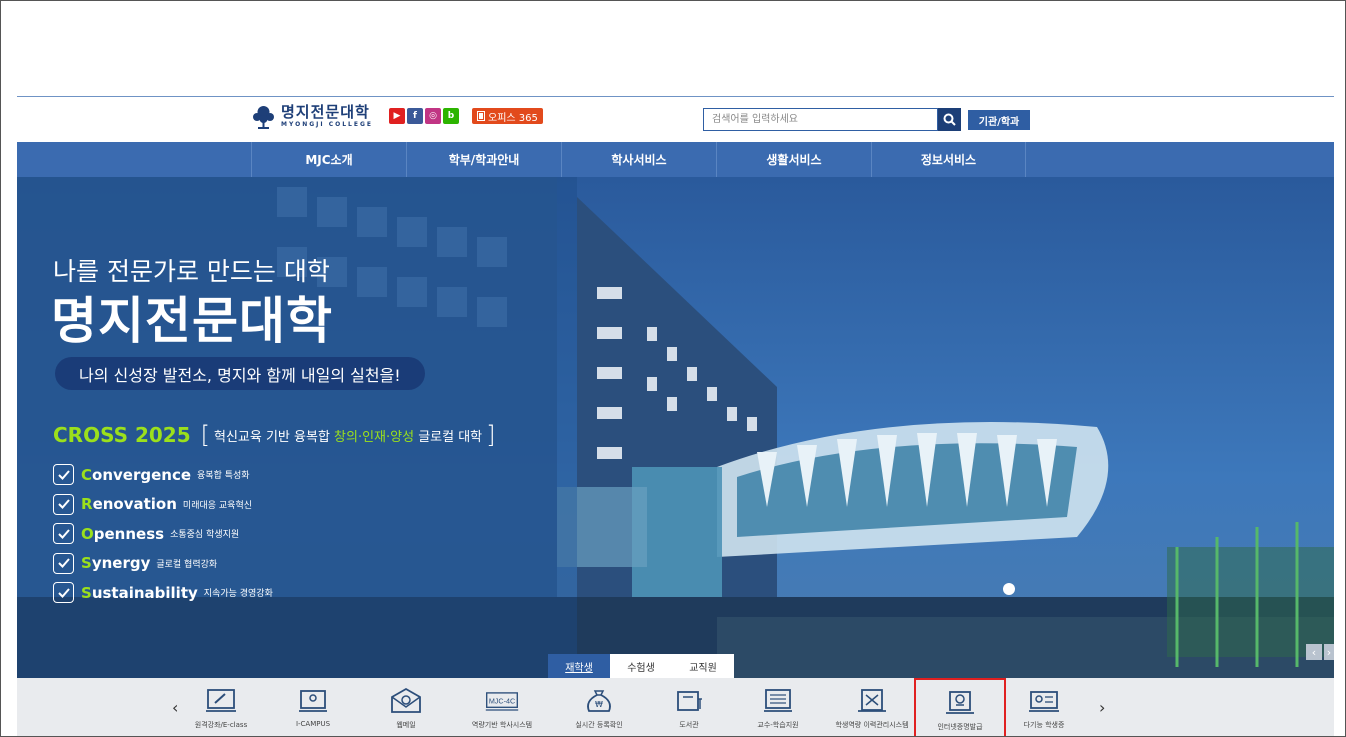 The image size is (1346, 737). I want to click on emblem-icon, so click(263, 117).